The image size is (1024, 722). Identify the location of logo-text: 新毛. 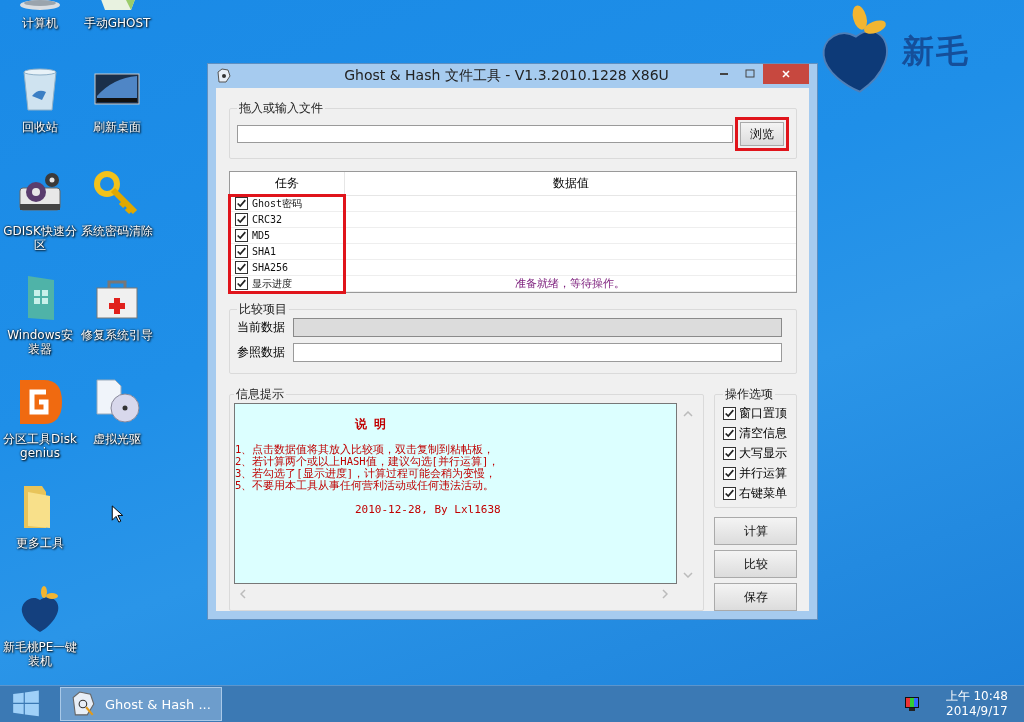
(936, 51).